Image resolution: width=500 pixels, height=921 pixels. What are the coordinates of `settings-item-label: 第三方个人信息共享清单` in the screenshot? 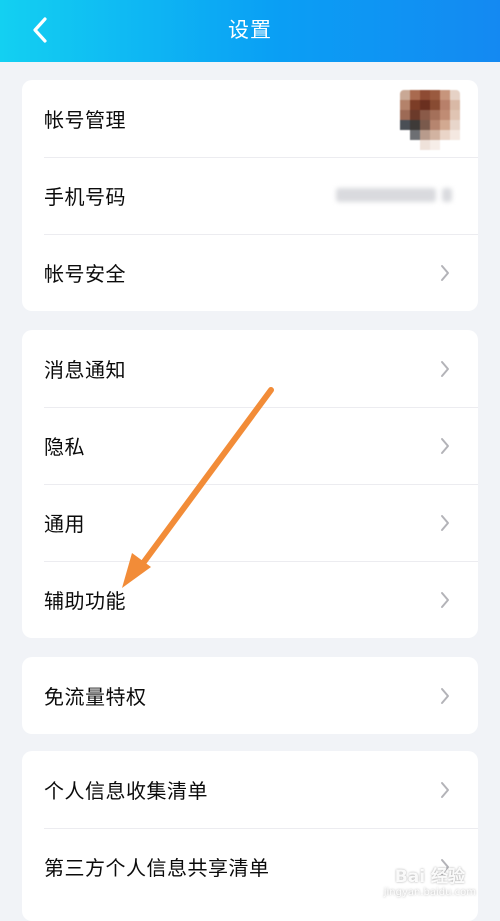 It's located at (157, 868).